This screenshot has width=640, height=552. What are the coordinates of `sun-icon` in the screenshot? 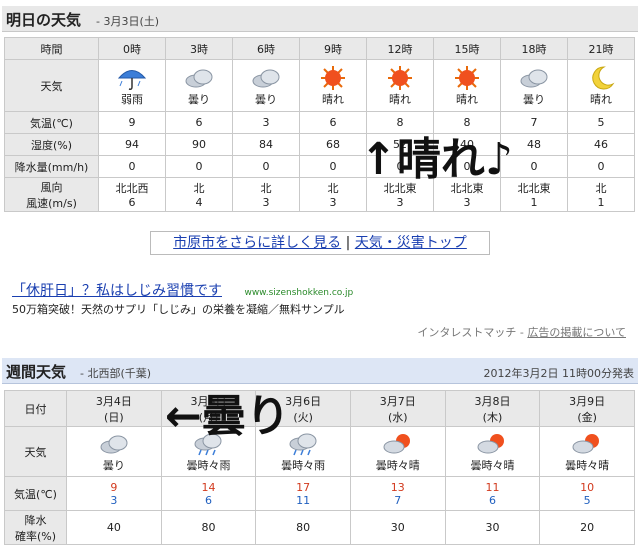 It's located at (333, 77).